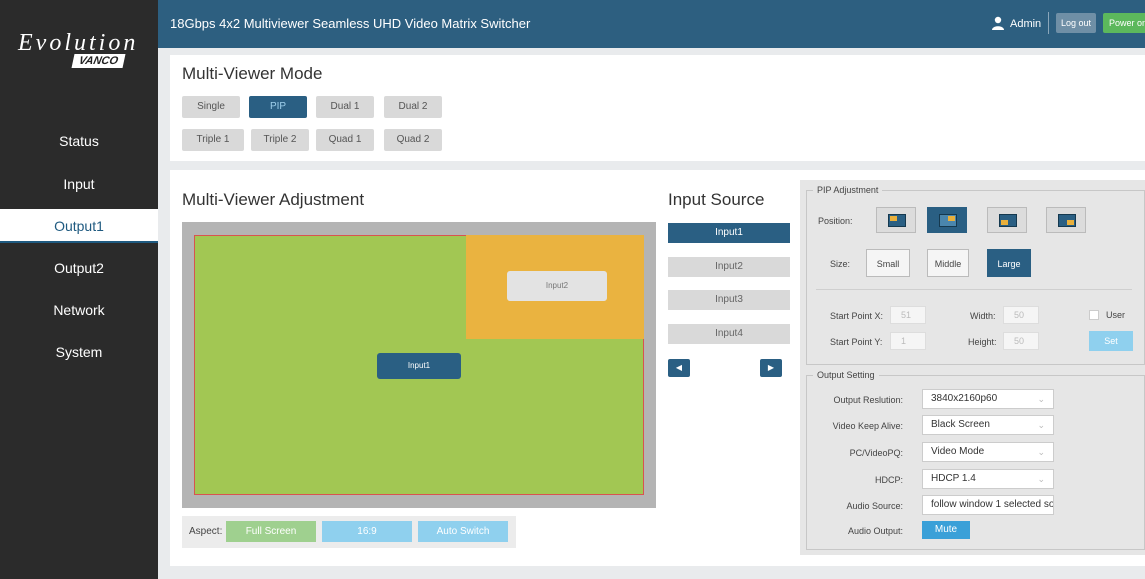 The image size is (1145, 579). Describe the element at coordinates (1111, 341) in the screenshot. I see `set-button: Set` at that location.